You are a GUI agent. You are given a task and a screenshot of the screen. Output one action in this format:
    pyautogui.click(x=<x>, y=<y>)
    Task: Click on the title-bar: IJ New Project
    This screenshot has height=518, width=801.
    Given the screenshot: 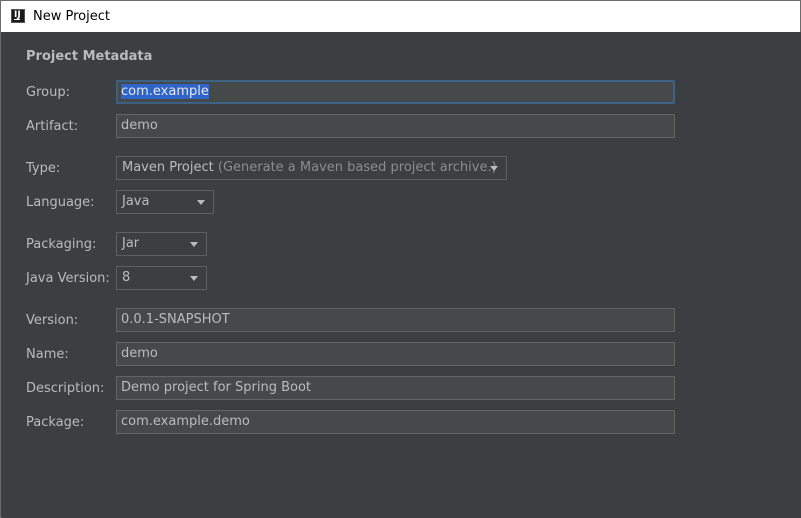 What is the action you would take?
    pyautogui.click(x=400, y=16)
    